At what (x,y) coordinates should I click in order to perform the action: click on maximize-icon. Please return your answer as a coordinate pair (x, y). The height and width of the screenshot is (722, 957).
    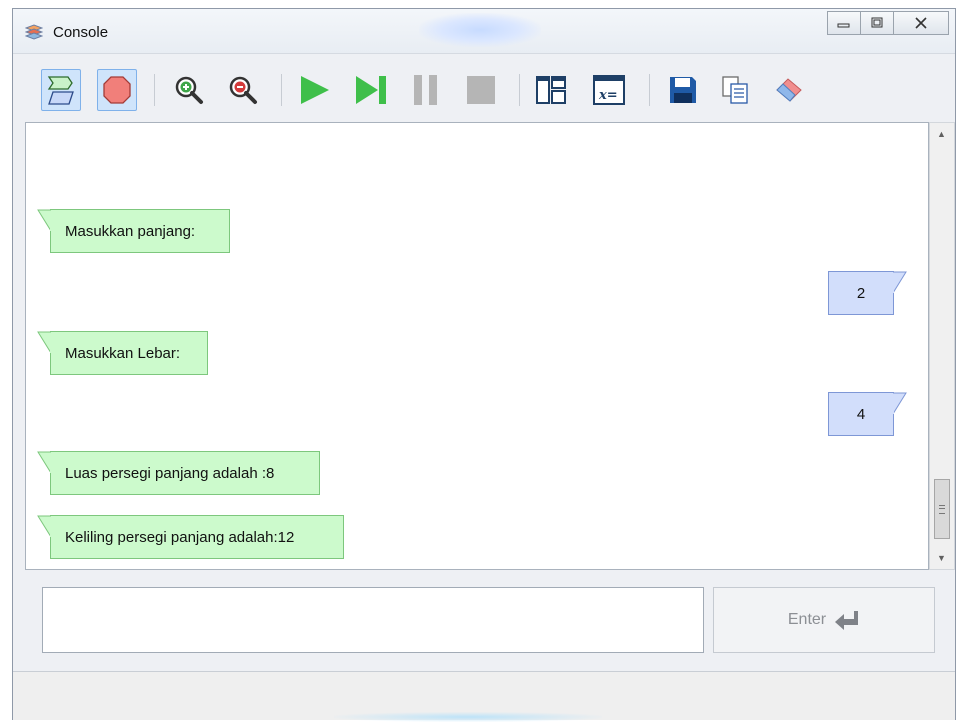
    Looking at the image, I should click on (877, 22).